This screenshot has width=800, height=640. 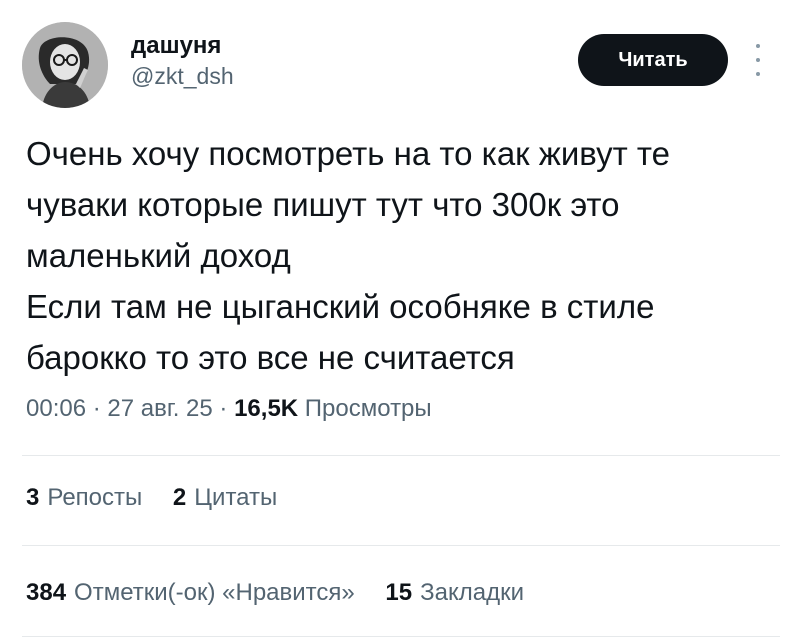 What do you see at coordinates (95, 497) in the screenshot?
I see `reposts-label: Репосты` at bounding box center [95, 497].